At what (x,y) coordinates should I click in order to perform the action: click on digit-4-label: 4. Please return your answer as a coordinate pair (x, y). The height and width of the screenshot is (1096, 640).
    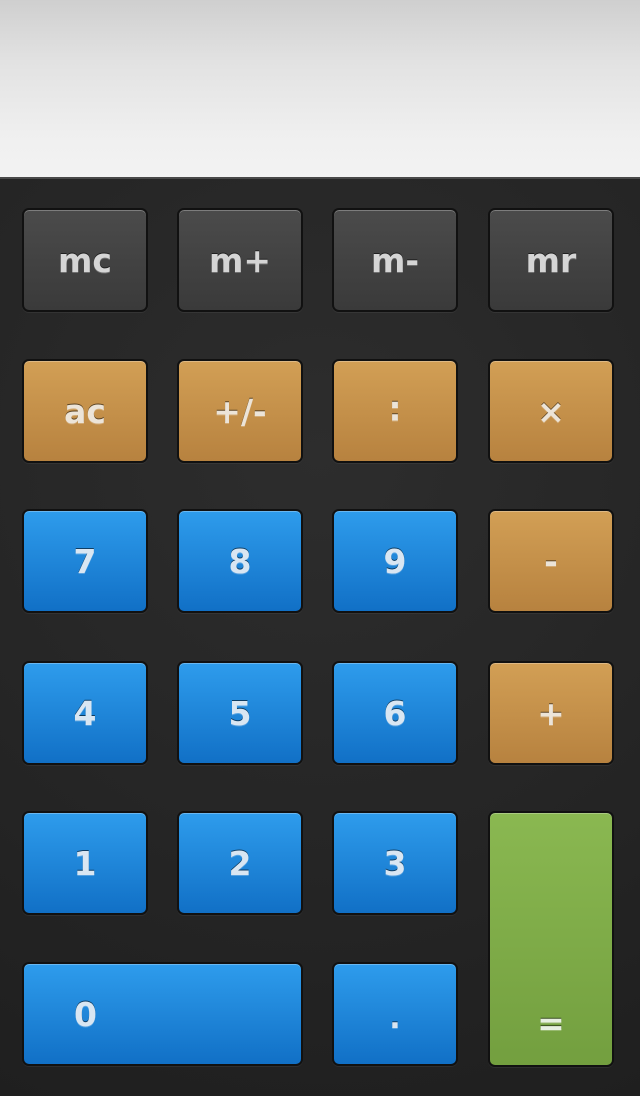
    Looking at the image, I should click on (85, 713).